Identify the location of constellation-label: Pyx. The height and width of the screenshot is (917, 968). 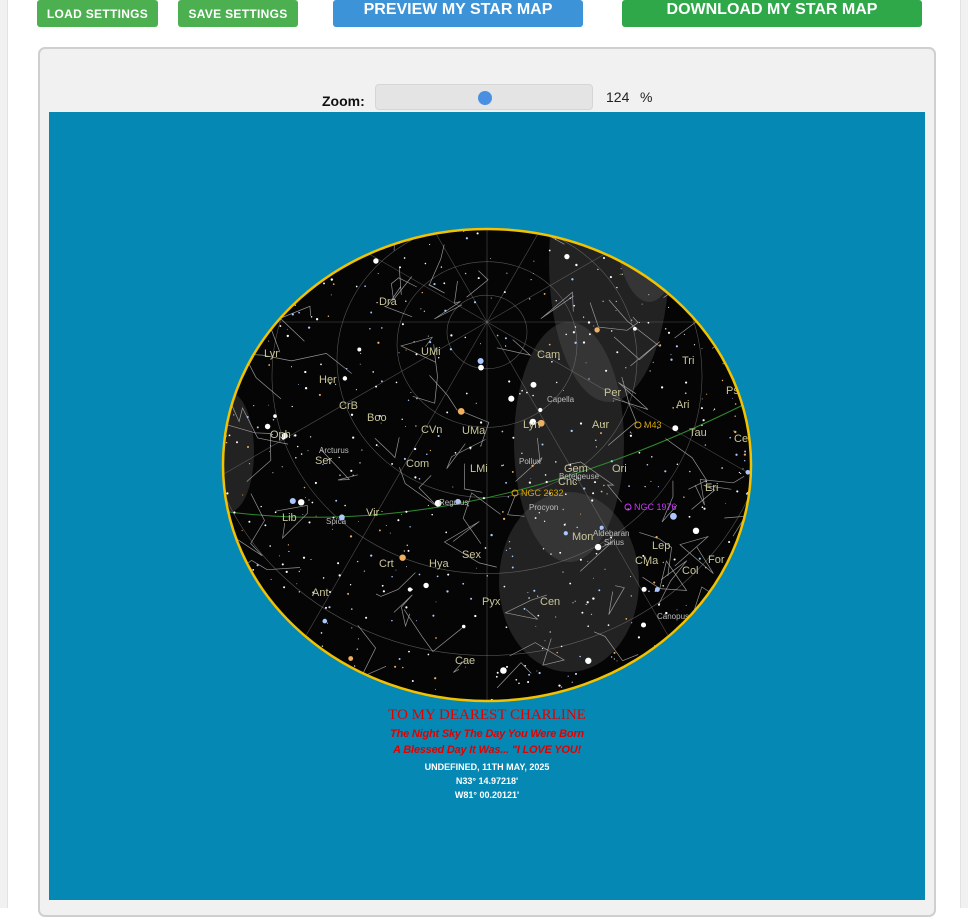
(491, 602).